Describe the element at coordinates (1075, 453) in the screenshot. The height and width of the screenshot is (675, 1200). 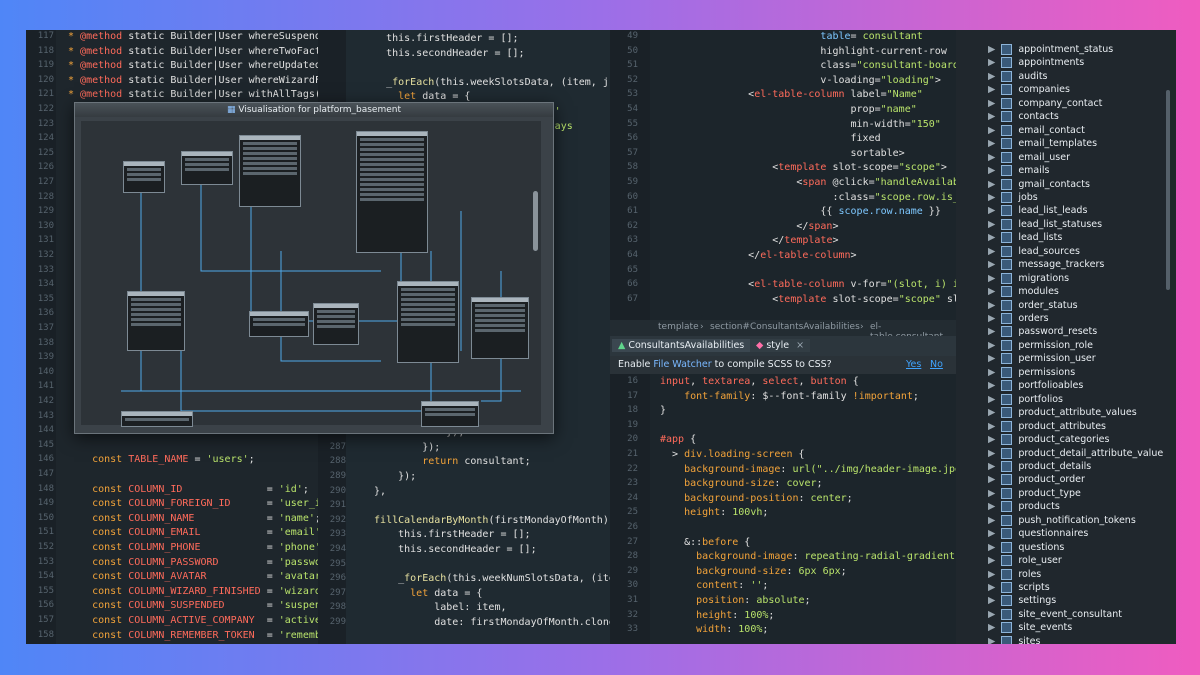
I see `table-list-item: ▶ product_detail_attribute_value` at that location.